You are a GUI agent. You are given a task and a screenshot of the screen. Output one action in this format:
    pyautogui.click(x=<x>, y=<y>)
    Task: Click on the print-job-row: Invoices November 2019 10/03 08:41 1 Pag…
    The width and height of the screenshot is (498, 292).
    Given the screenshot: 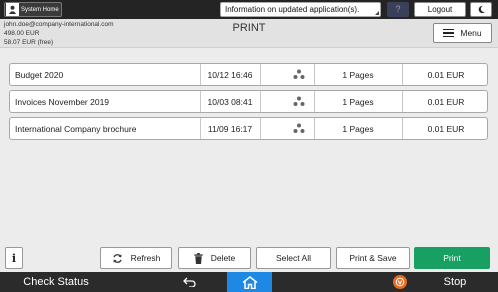 What is the action you would take?
    pyautogui.click(x=248, y=101)
    